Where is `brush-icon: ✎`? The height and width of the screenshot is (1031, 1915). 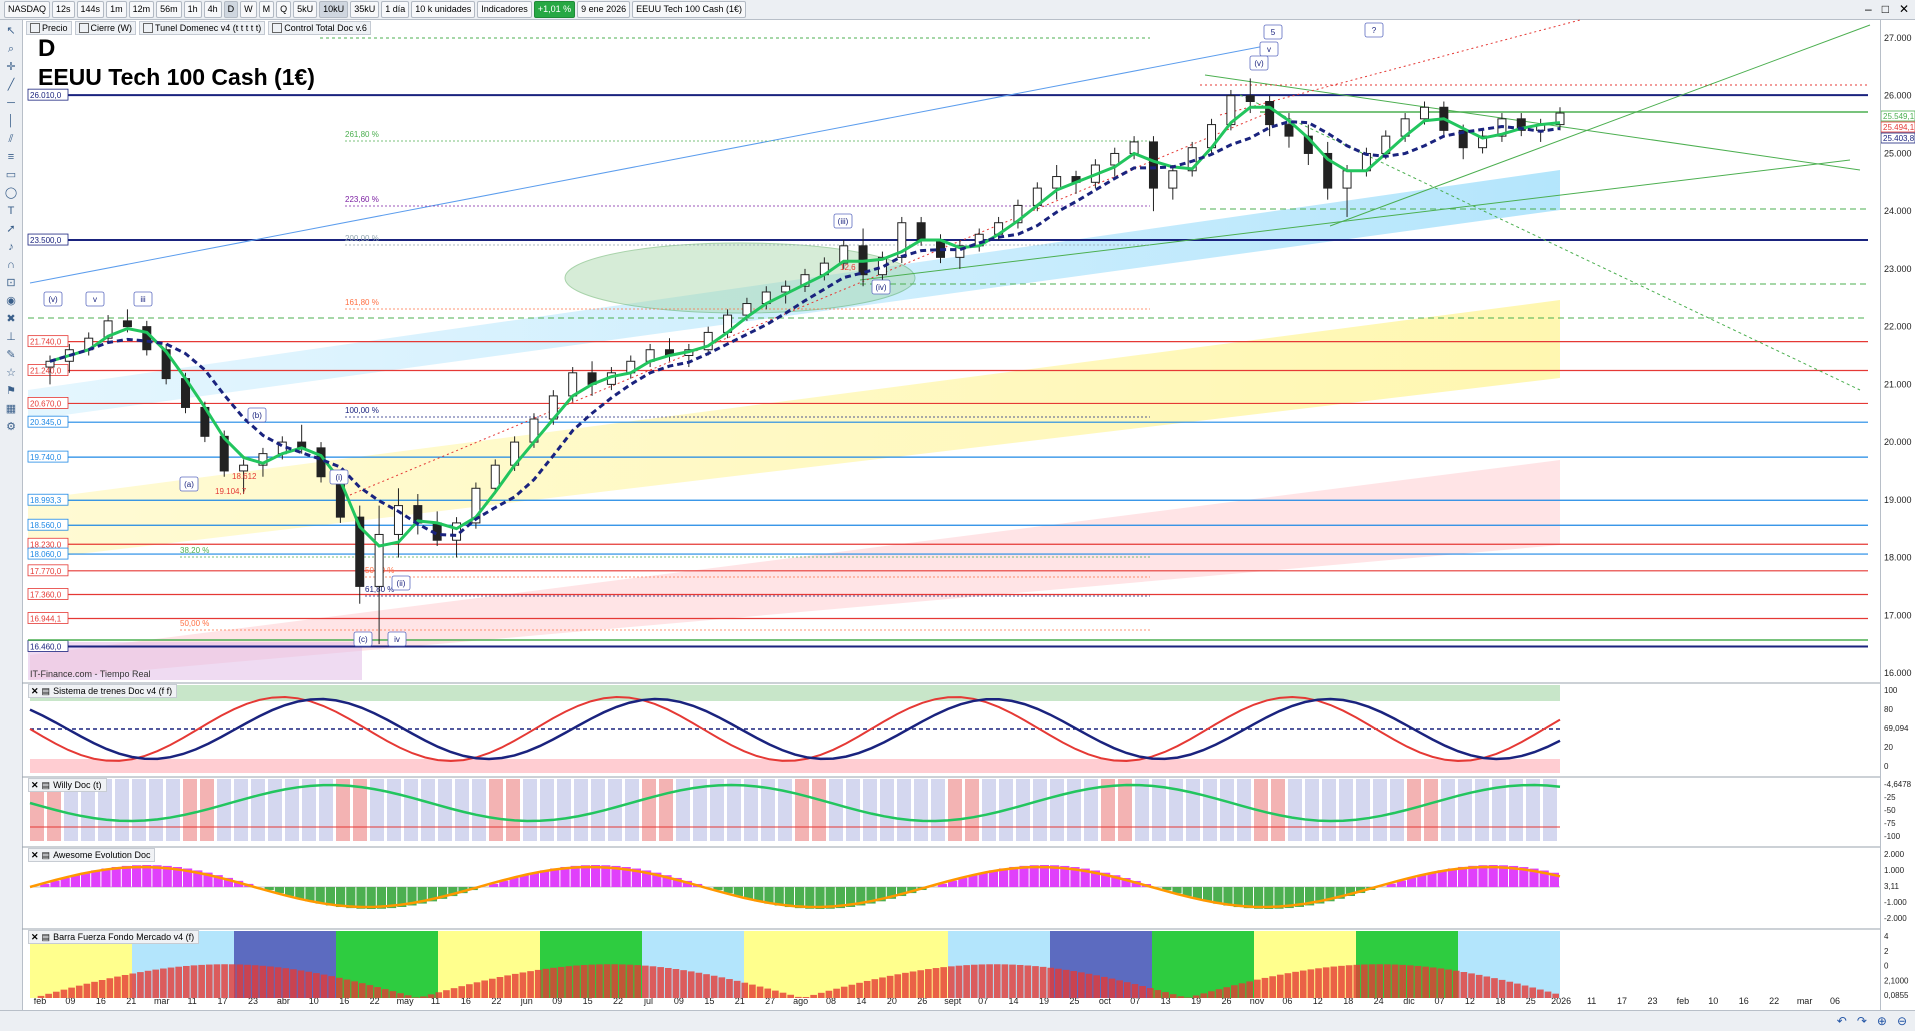
brush-icon: ✎ is located at coordinates (11, 355).